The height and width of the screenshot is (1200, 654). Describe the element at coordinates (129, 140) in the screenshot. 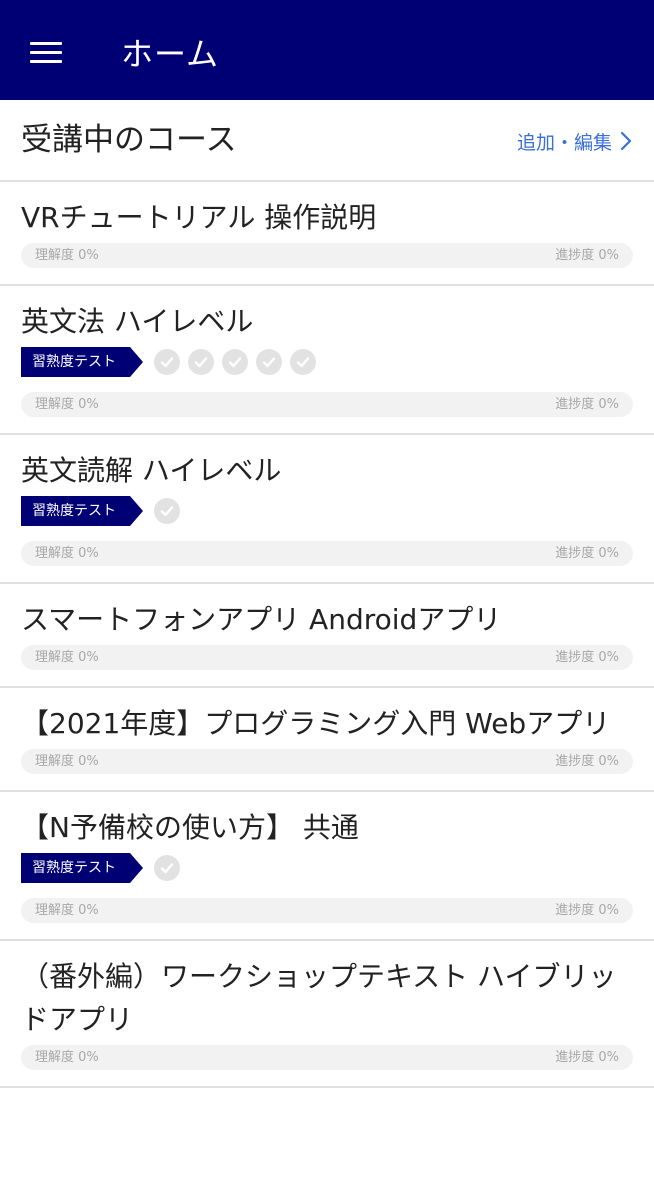

I see `section-title: 受講中のコース` at that location.